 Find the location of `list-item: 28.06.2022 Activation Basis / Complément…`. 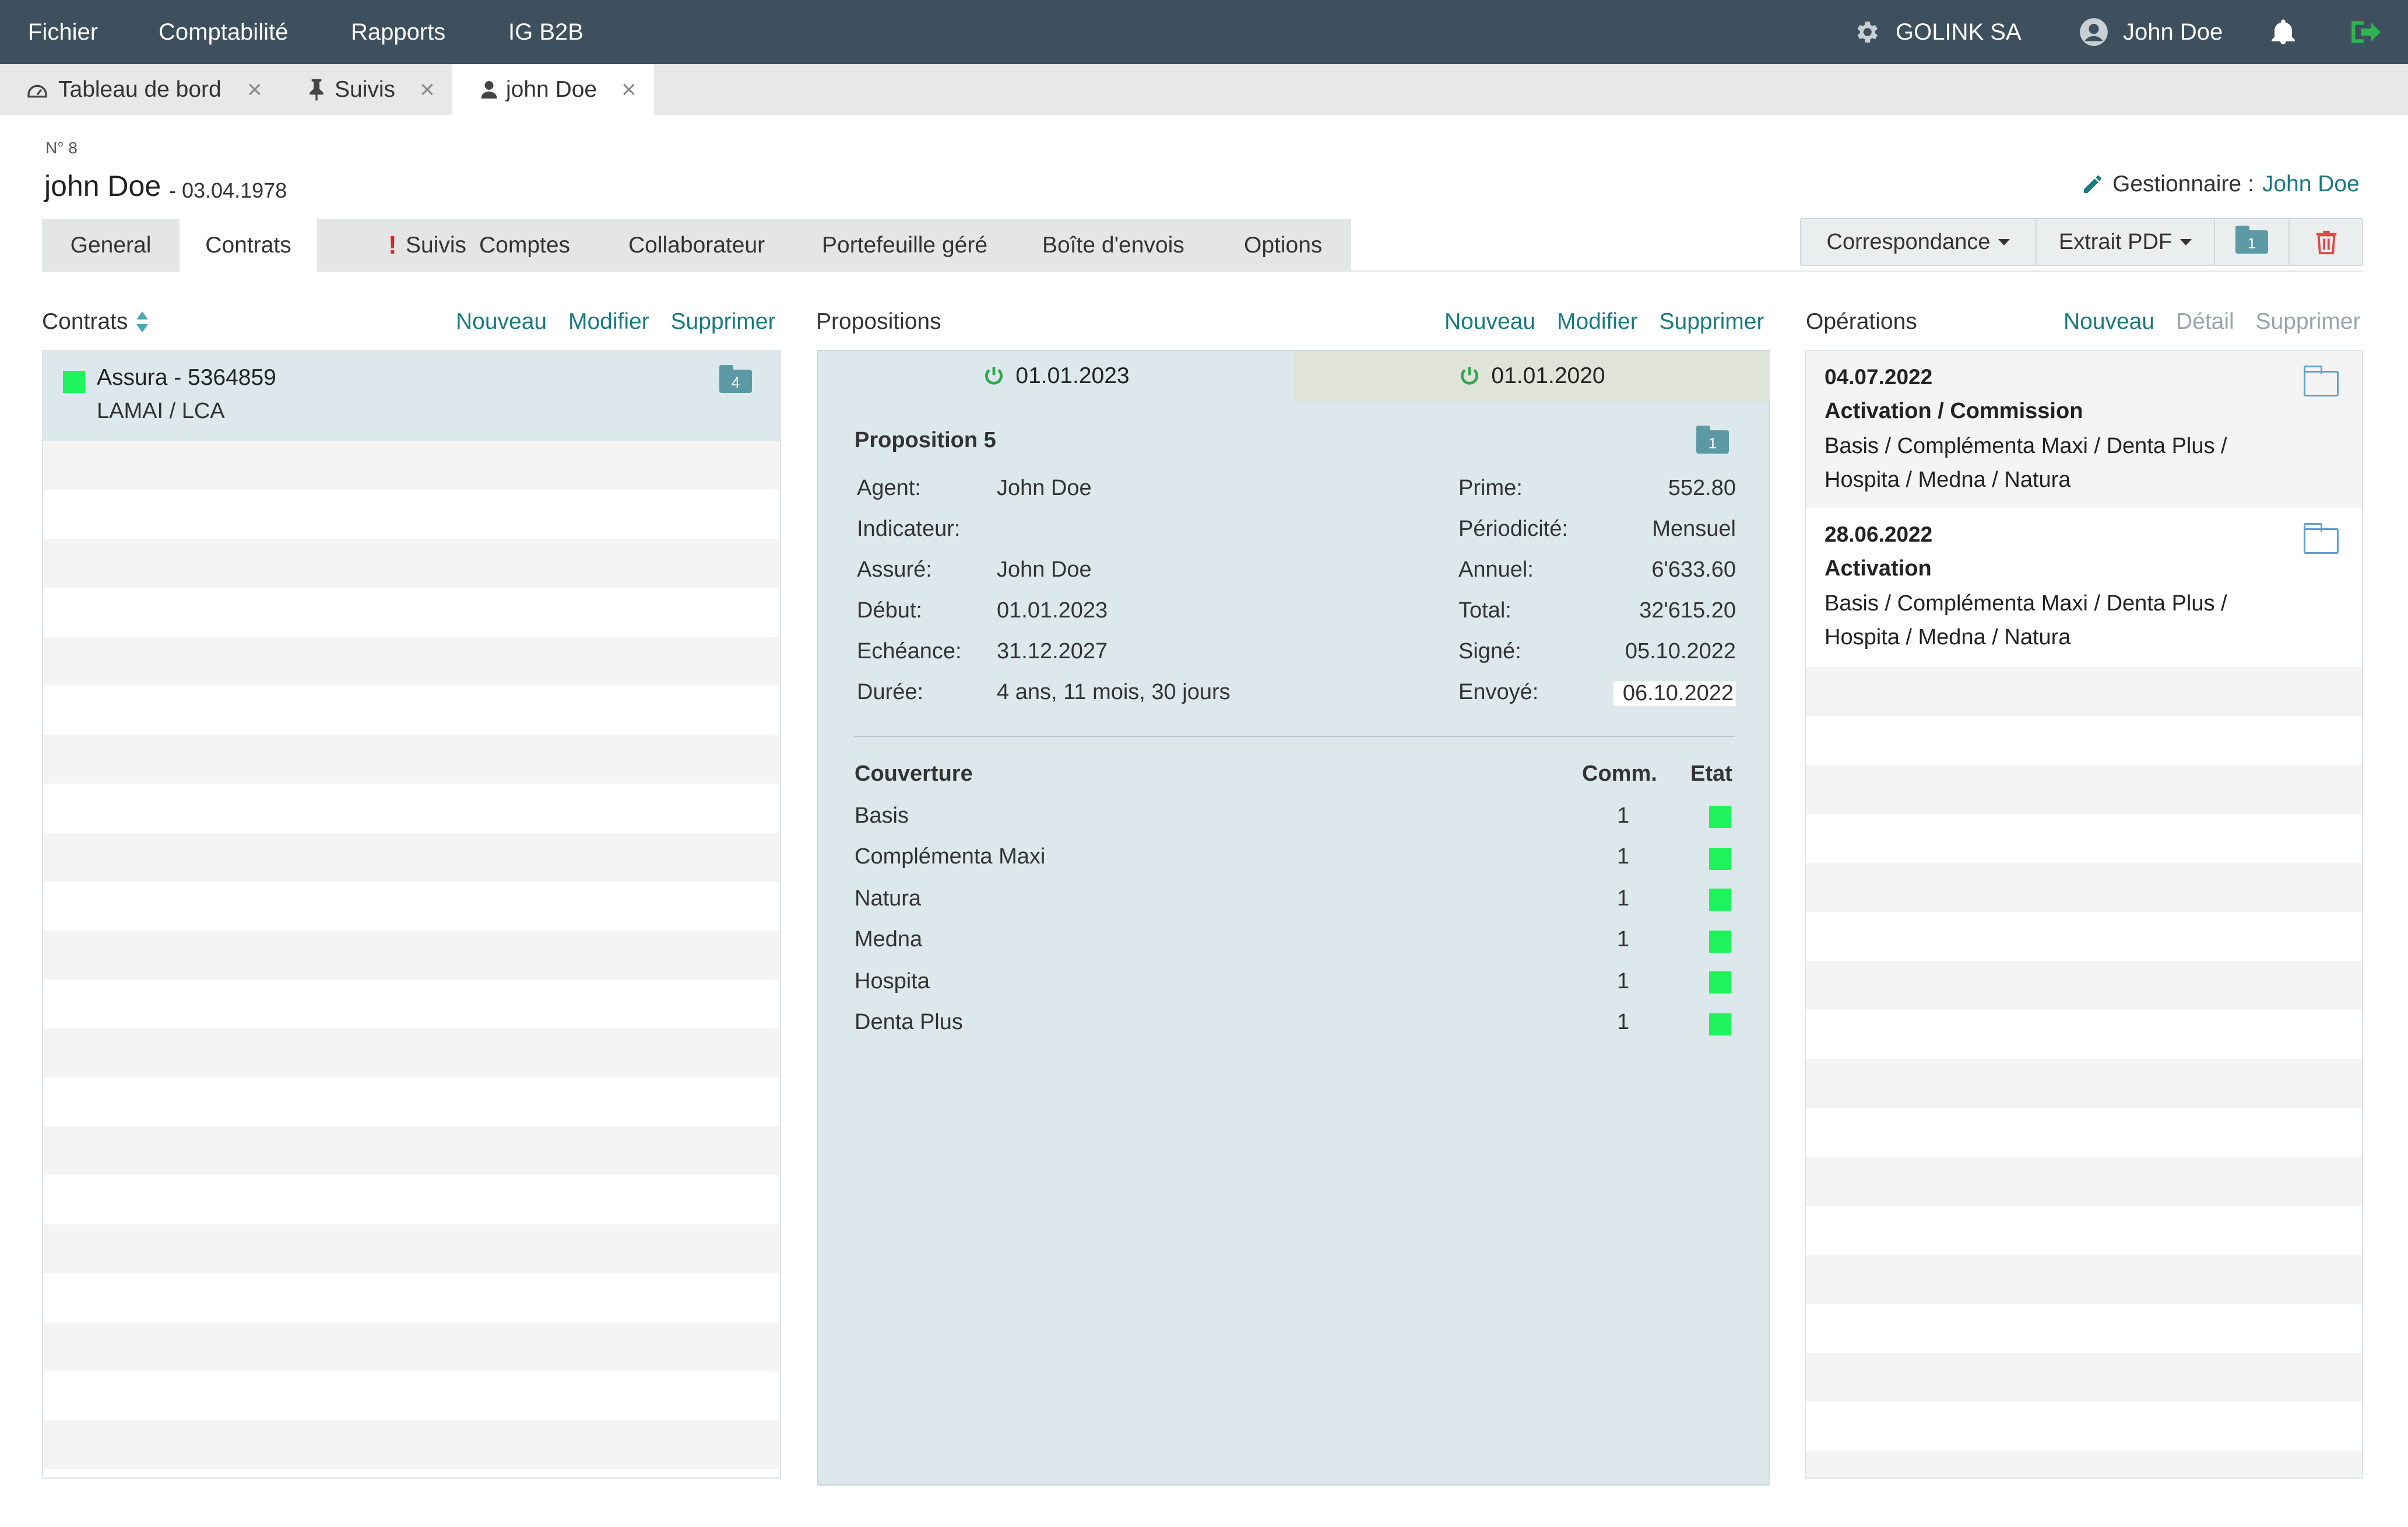

list-item: 28.06.2022 Activation Basis / Complément… is located at coordinates (2084, 587).